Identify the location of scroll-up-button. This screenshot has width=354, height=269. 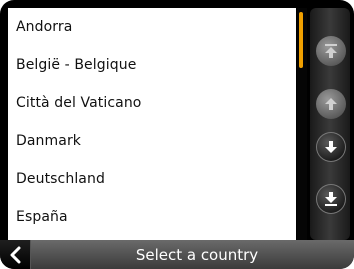
(331, 104).